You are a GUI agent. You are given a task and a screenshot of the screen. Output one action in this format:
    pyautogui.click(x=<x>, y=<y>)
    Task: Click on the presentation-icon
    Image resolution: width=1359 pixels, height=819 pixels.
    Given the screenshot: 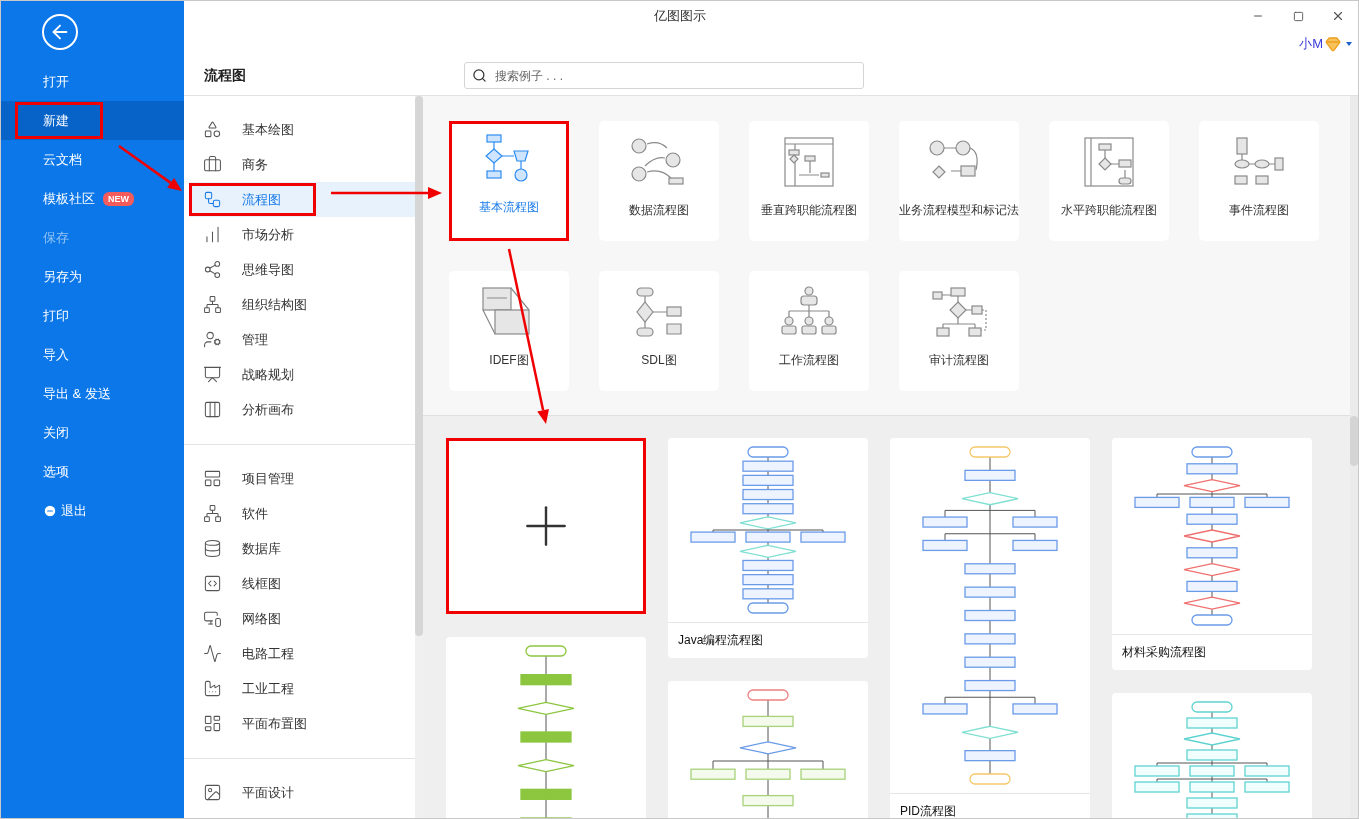 What is the action you would take?
    pyautogui.click(x=212, y=374)
    